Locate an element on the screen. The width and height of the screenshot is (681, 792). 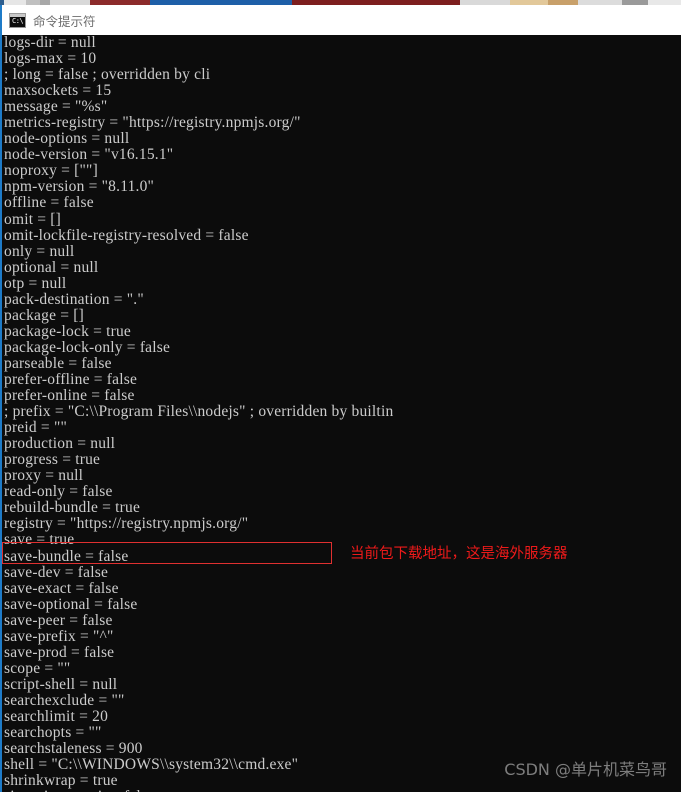
console-line: save-exact = false is located at coordinates (61, 588).